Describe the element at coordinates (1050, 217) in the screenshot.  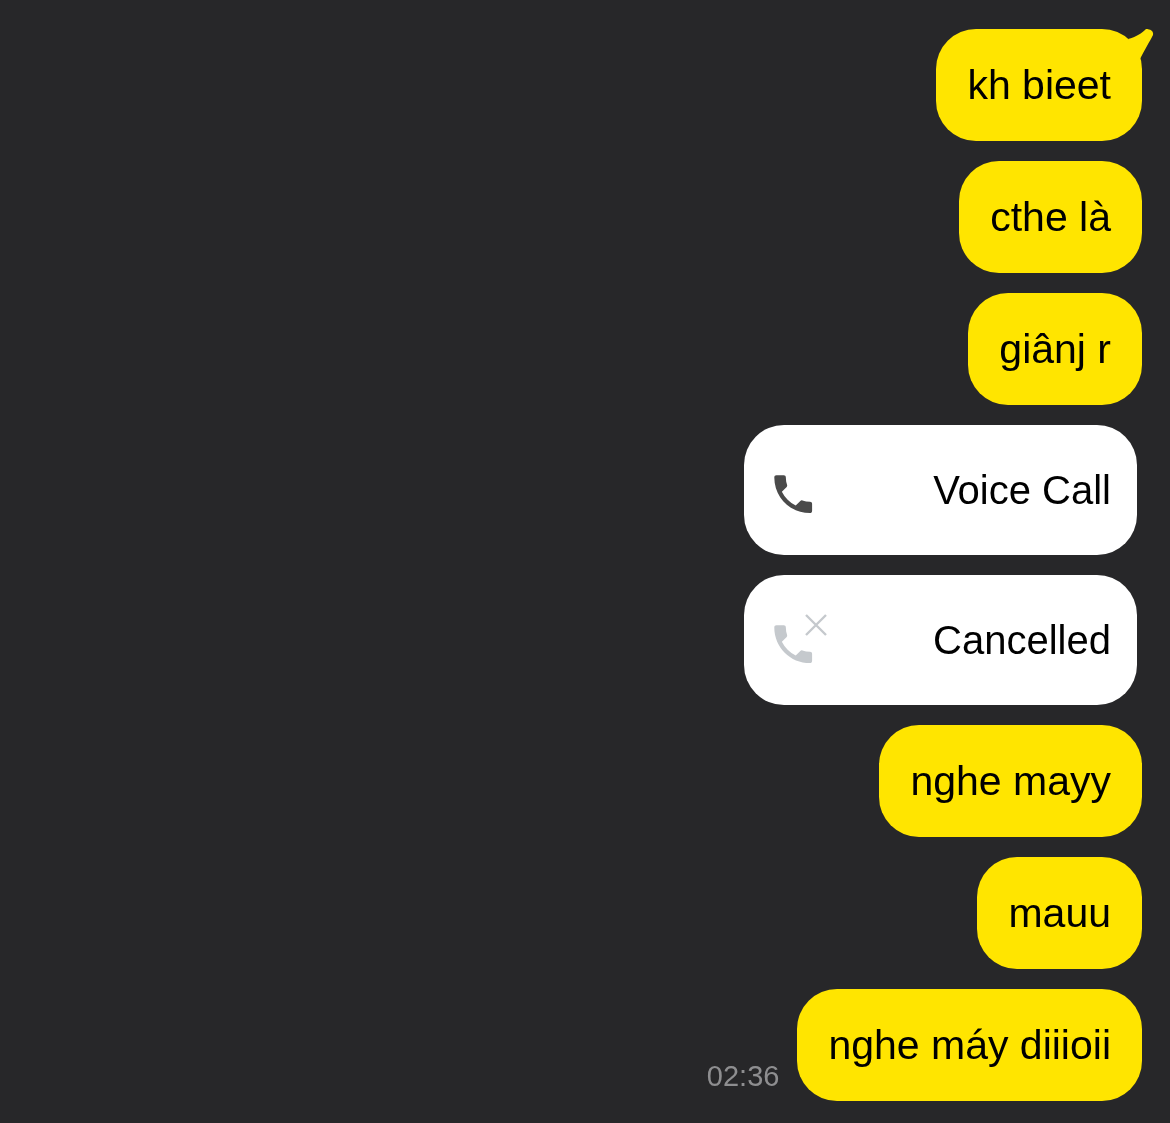
I see `message-bubble: cthe là` at that location.